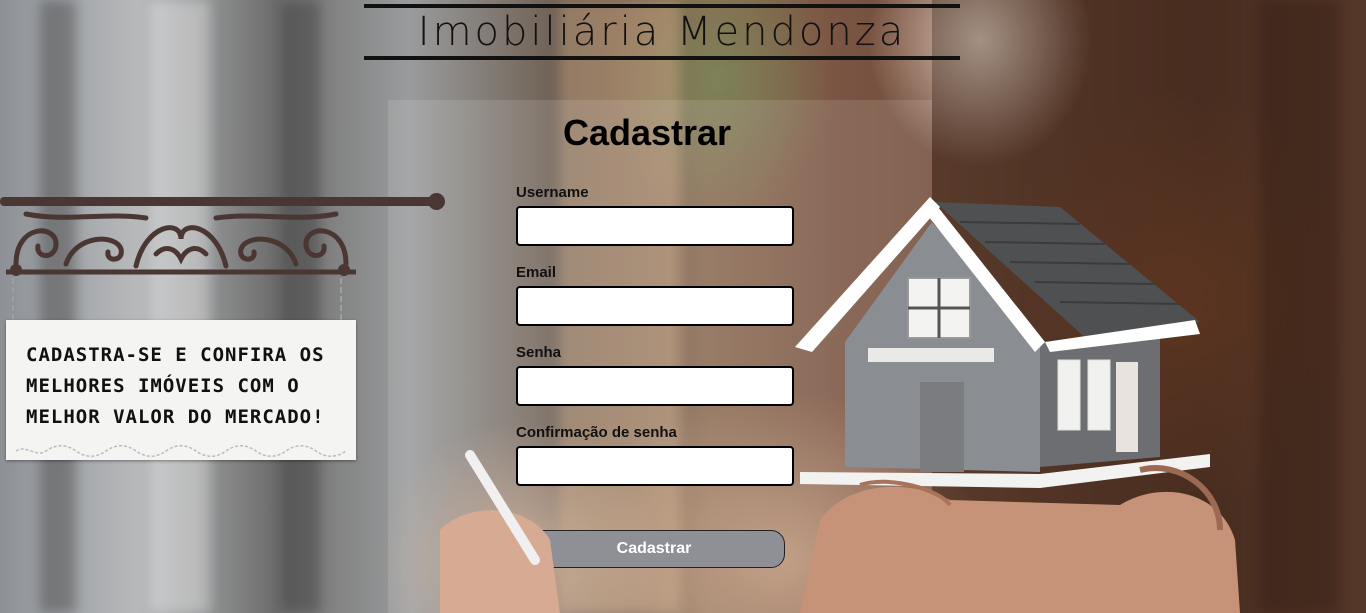 The image size is (1366, 613). I want to click on username-input, so click(655, 226).